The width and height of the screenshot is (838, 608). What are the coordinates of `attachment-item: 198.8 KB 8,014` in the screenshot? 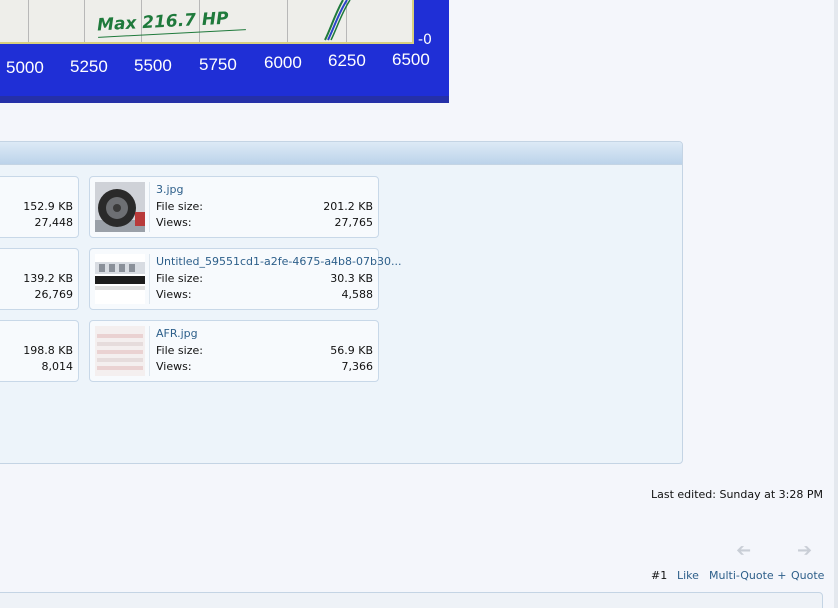 It's located at (39, 351).